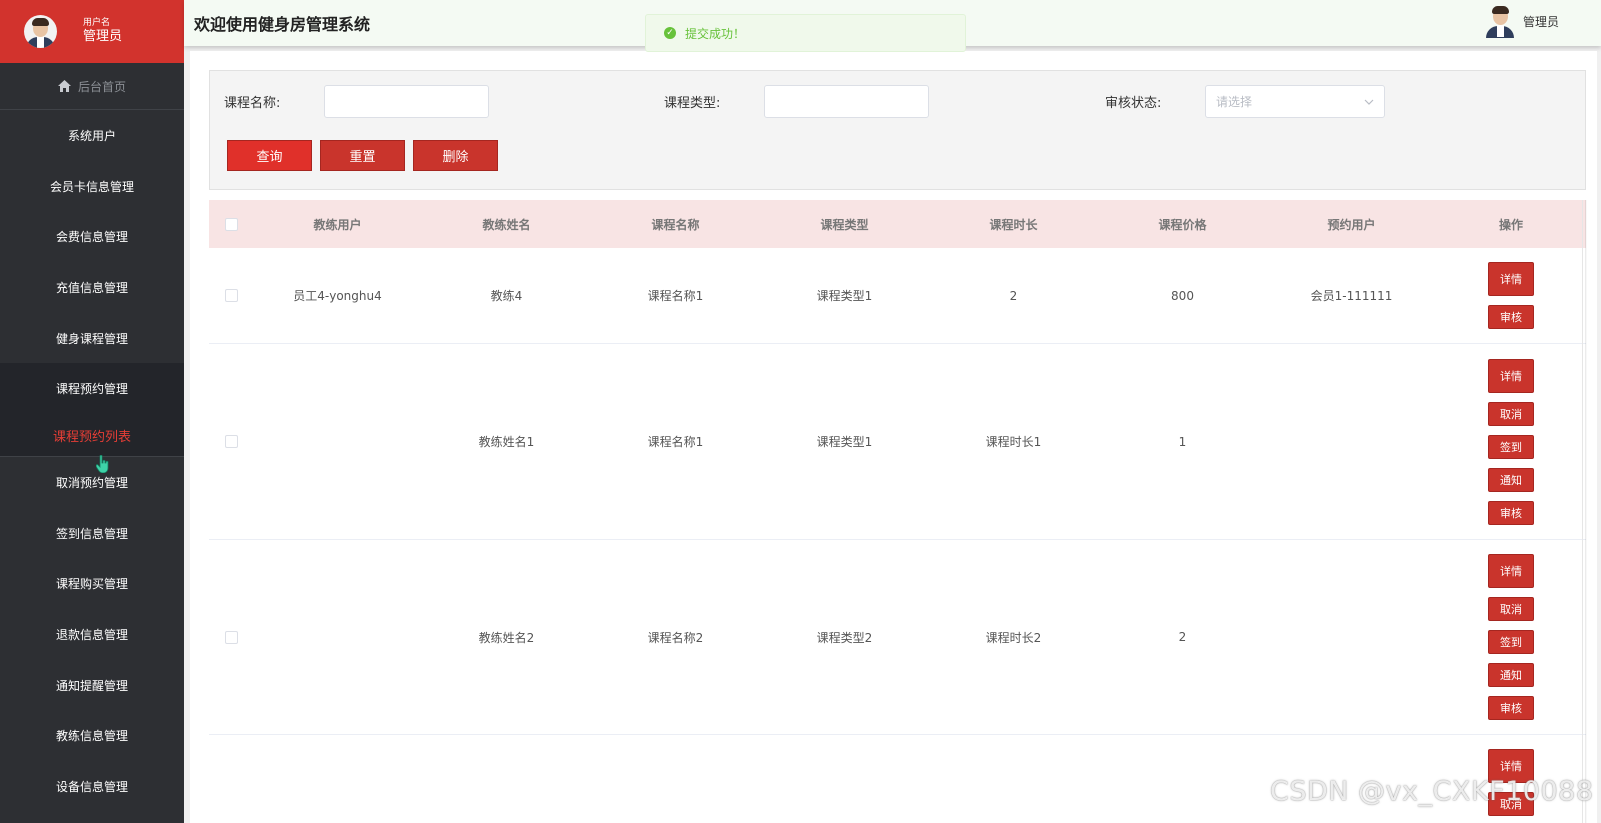 This screenshot has width=1601, height=823. I want to click on sidebar-item: 取消预约管理, so click(92, 482).